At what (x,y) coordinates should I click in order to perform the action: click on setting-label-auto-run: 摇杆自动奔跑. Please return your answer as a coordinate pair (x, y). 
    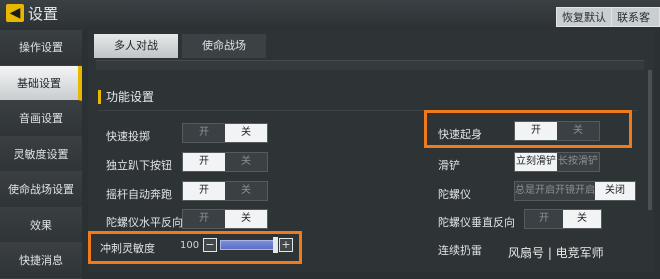
    Looking at the image, I should click on (139, 194).